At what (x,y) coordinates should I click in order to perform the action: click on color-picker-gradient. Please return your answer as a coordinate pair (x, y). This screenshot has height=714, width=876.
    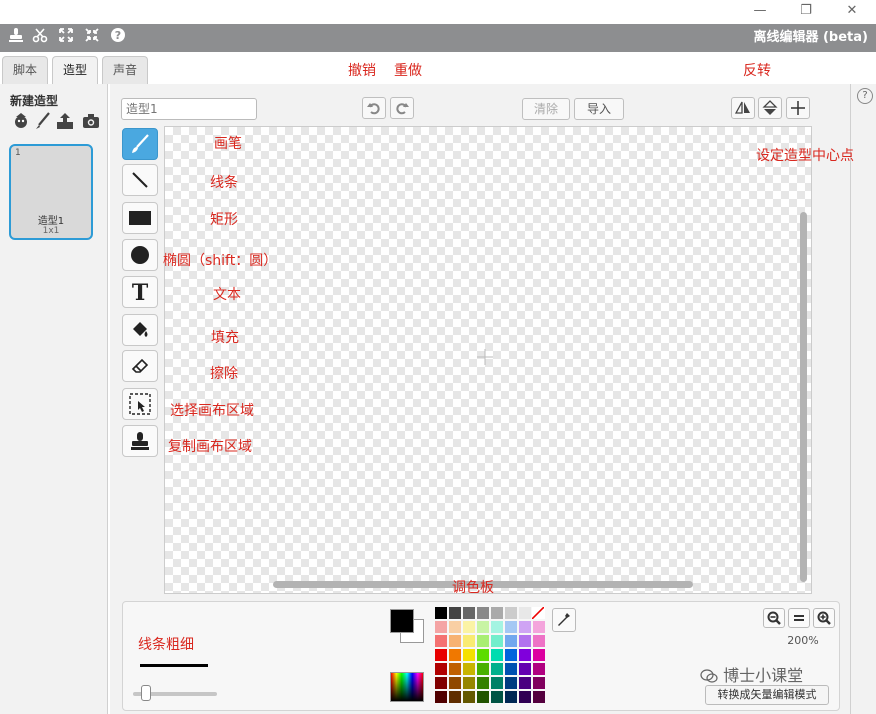
    Looking at the image, I should click on (407, 687).